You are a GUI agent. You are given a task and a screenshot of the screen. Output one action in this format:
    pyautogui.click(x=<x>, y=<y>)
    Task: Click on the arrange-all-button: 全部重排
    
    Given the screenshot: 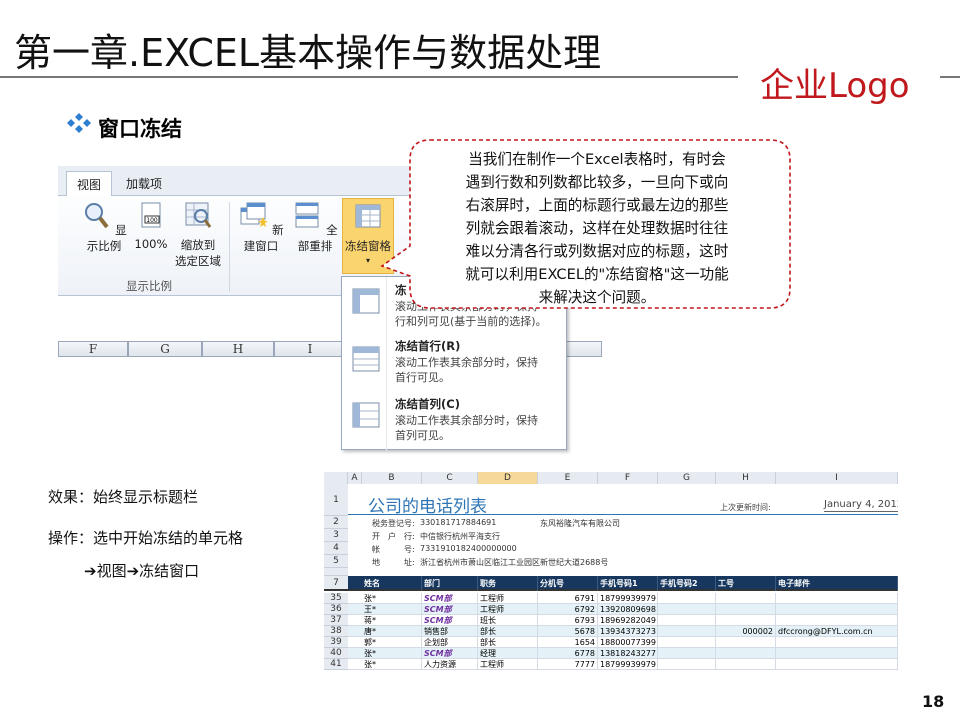 What is the action you would take?
    pyautogui.click(x=315, y=227)
    